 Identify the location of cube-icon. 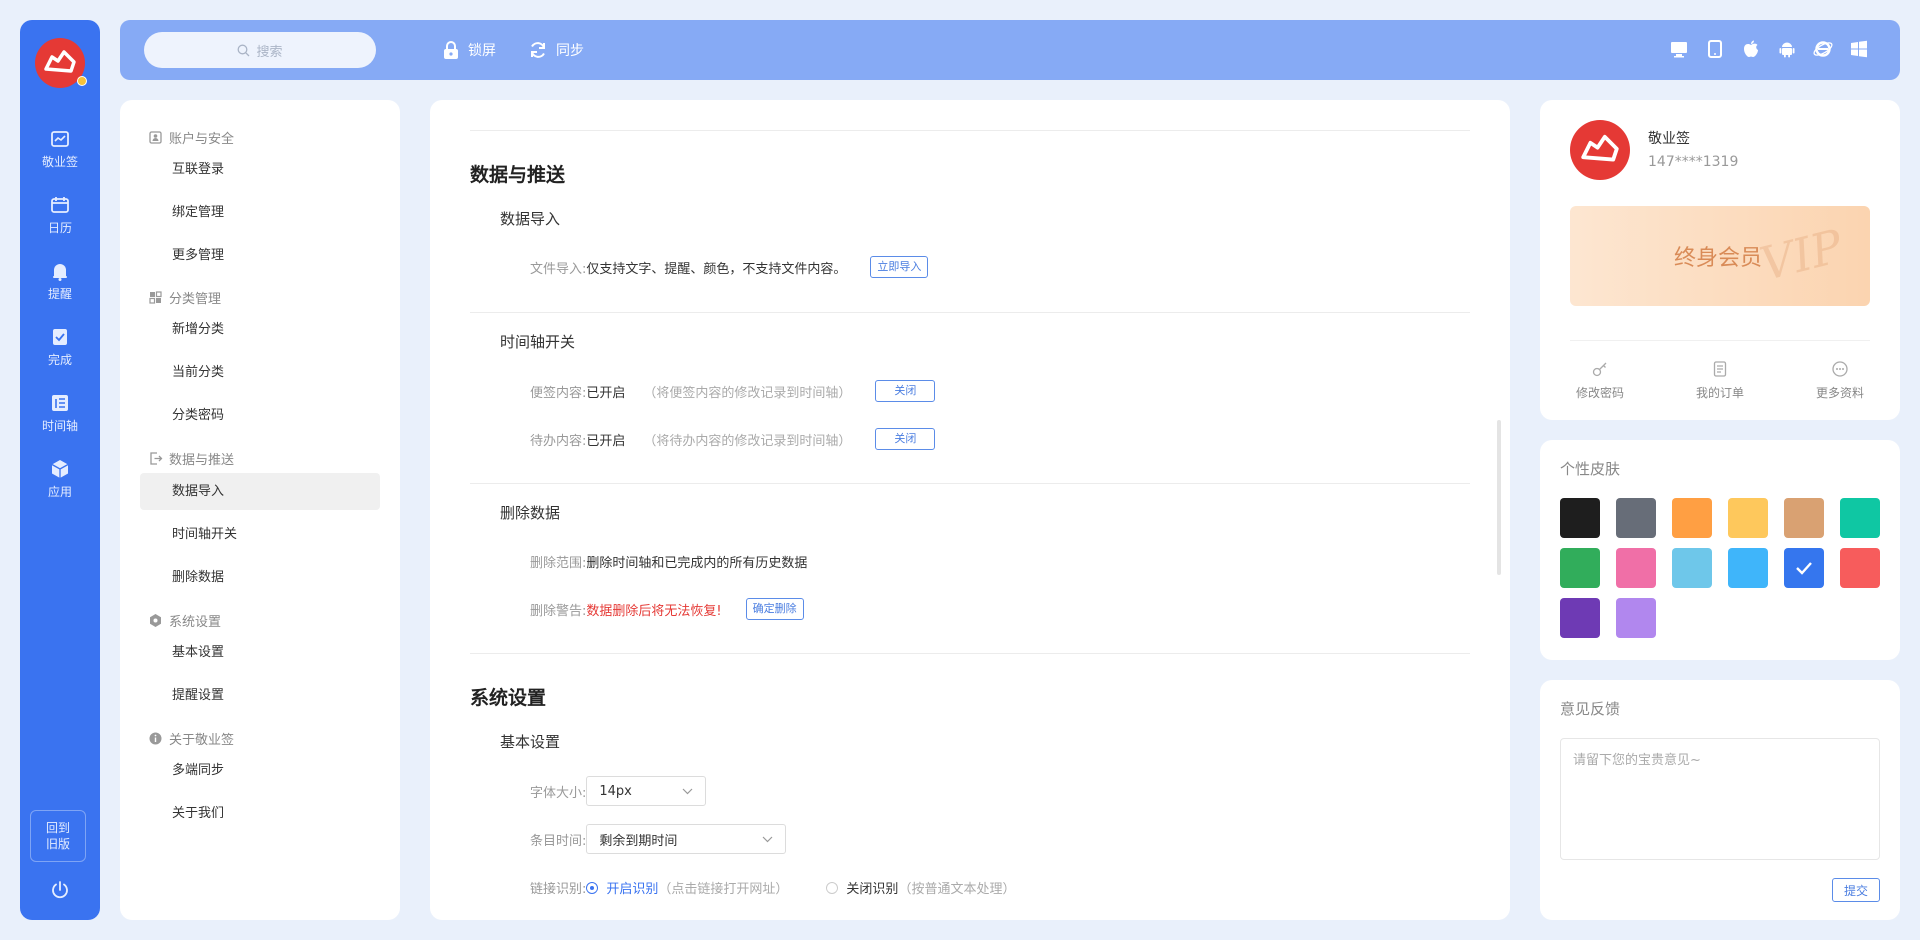
(60, 469).